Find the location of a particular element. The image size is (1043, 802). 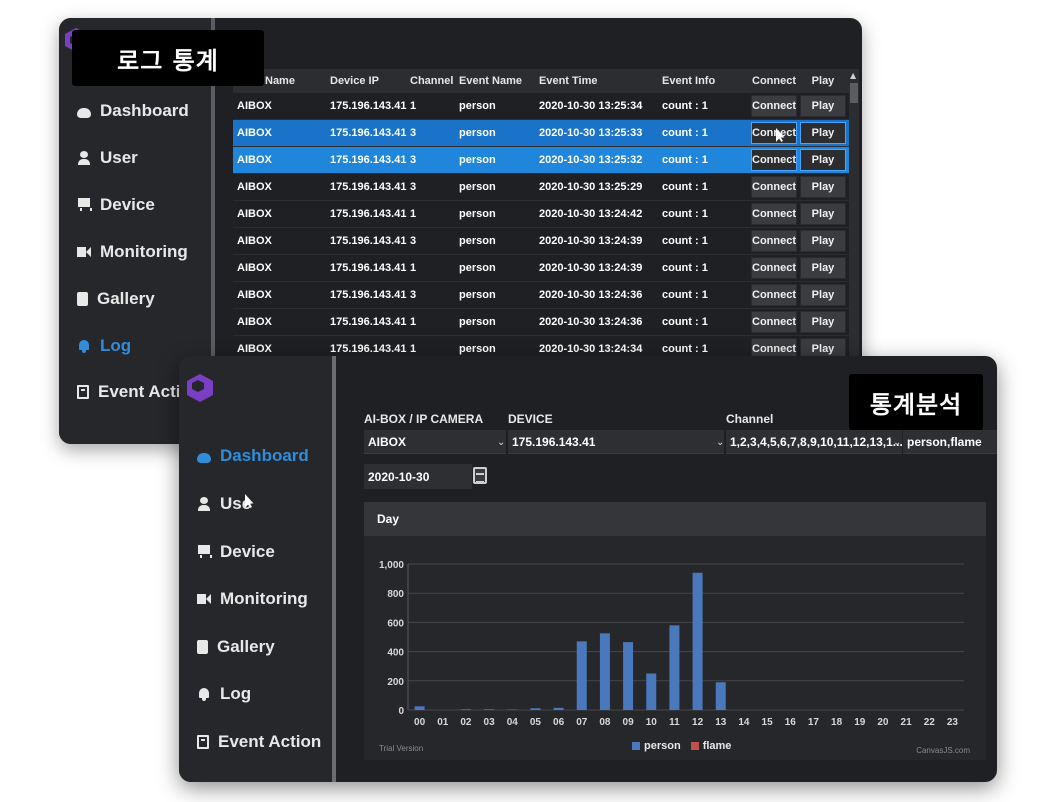

device-icon is located at coordinates (84, 205).